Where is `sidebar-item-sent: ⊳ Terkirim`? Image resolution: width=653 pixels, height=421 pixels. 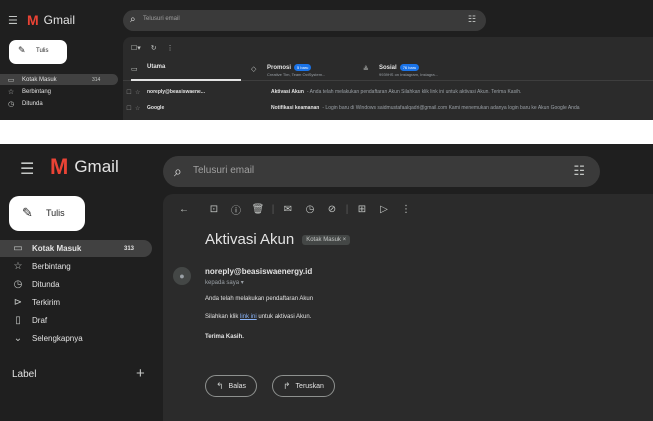
sidebar-item-sent: ⊳ Terkirim is located at coordinates (76, 302).